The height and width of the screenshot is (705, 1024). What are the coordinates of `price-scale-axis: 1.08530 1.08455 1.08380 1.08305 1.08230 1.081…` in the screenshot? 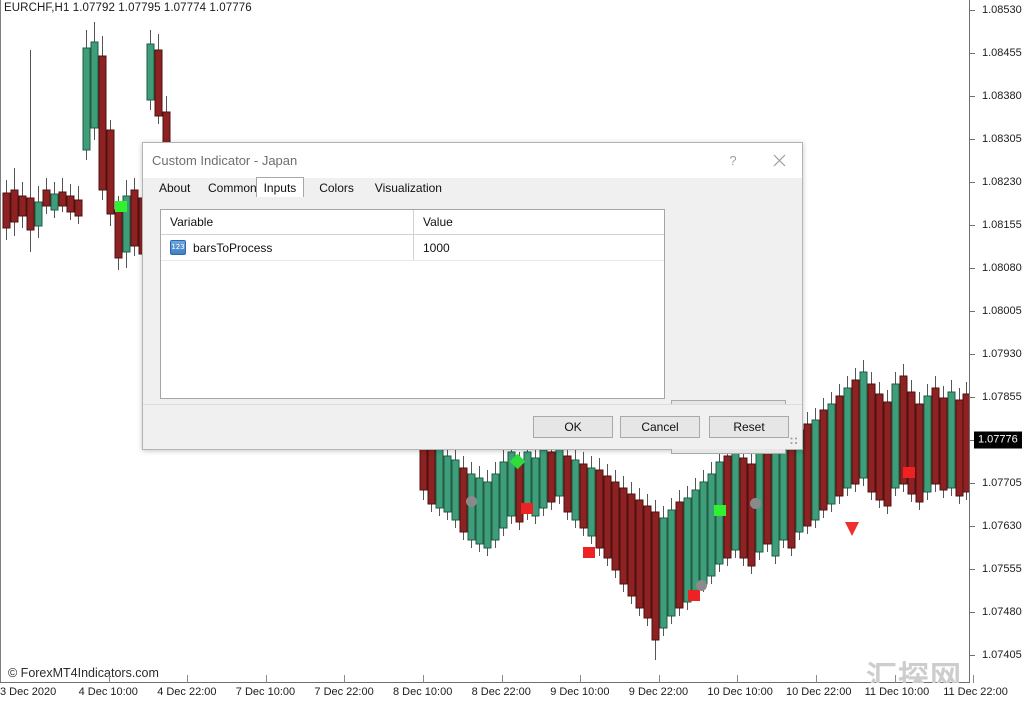 It's located at (997, 352).